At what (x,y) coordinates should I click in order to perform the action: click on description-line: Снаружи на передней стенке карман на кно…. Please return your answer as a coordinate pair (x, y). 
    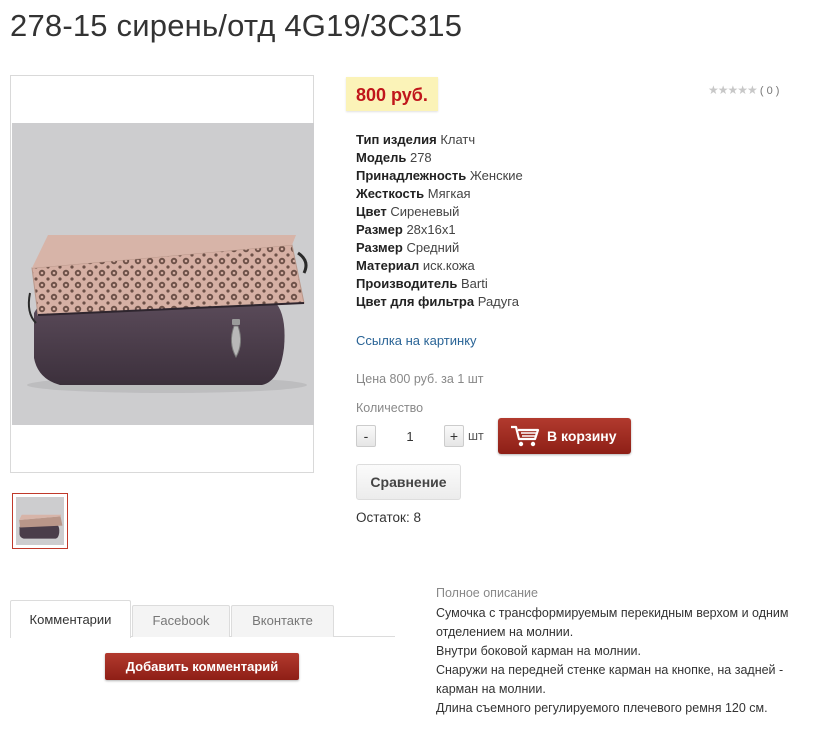
    Looking at the image, I should click on (610, 670).